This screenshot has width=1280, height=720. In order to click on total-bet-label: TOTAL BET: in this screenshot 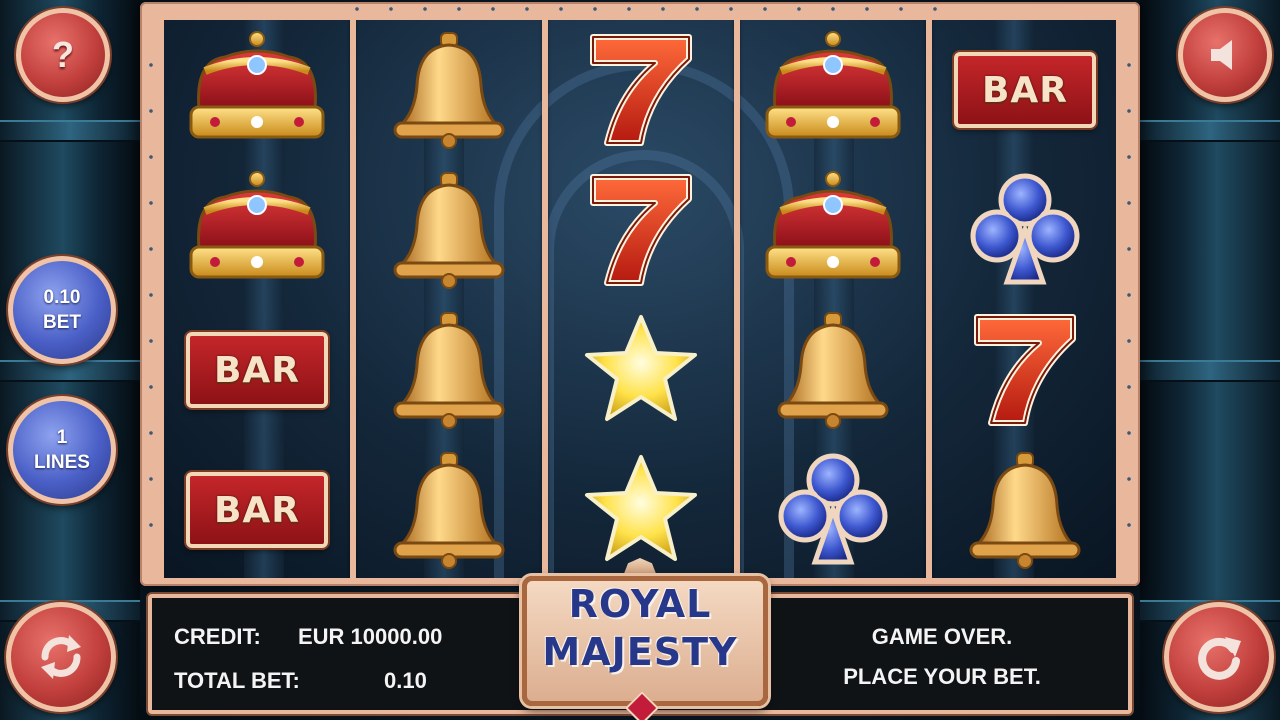, I will do `click(237, 680)`.